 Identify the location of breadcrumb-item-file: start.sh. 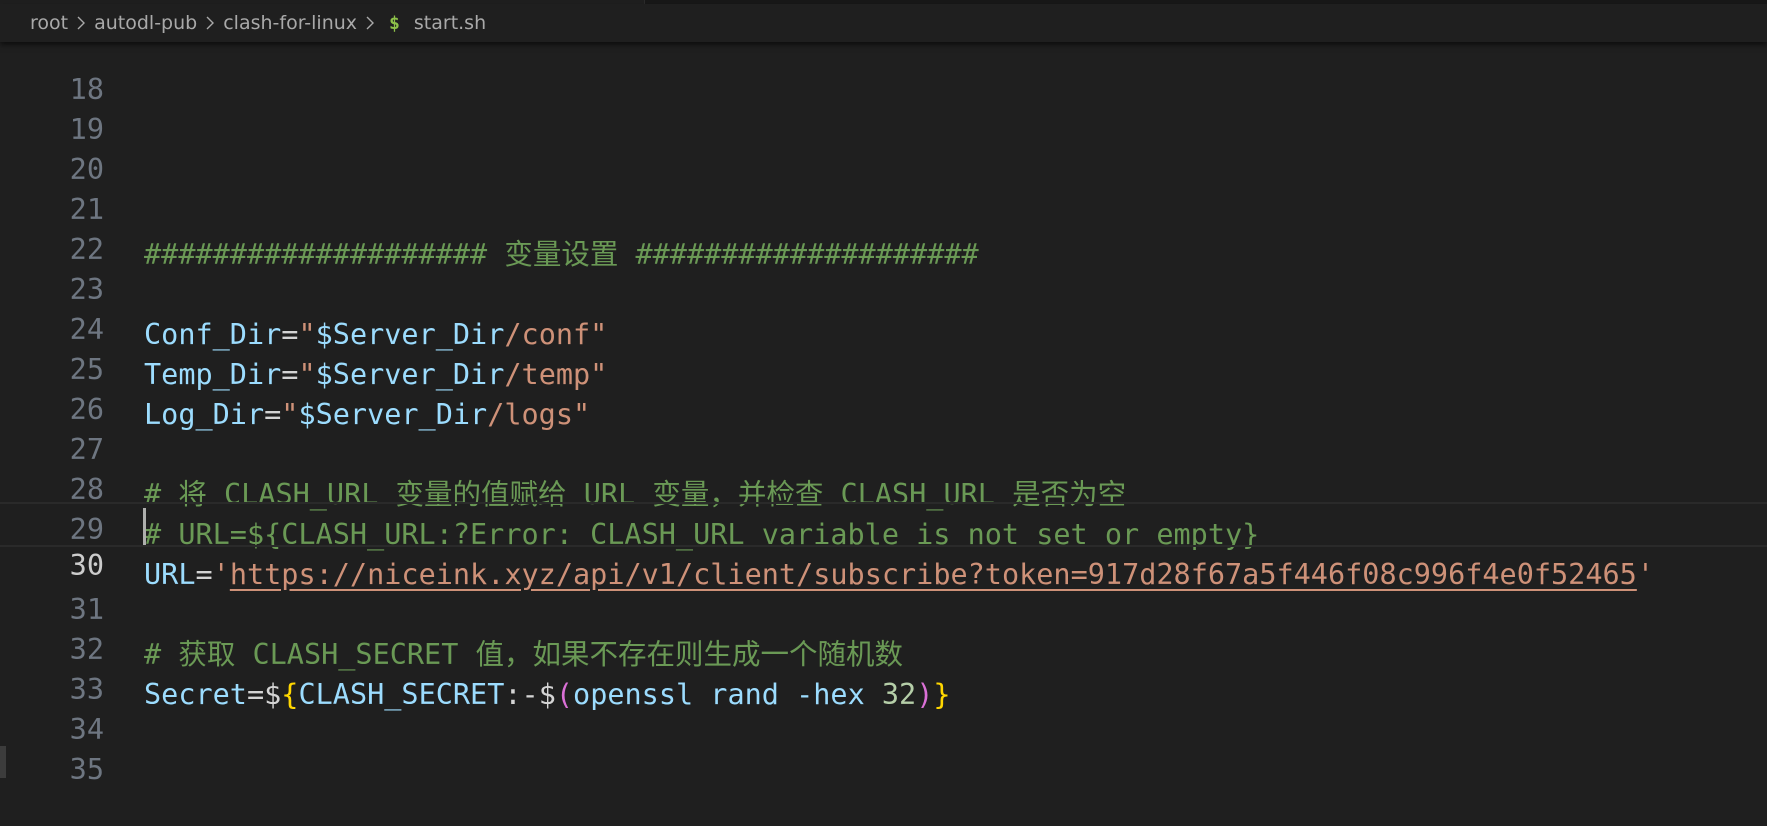
(450, 23).